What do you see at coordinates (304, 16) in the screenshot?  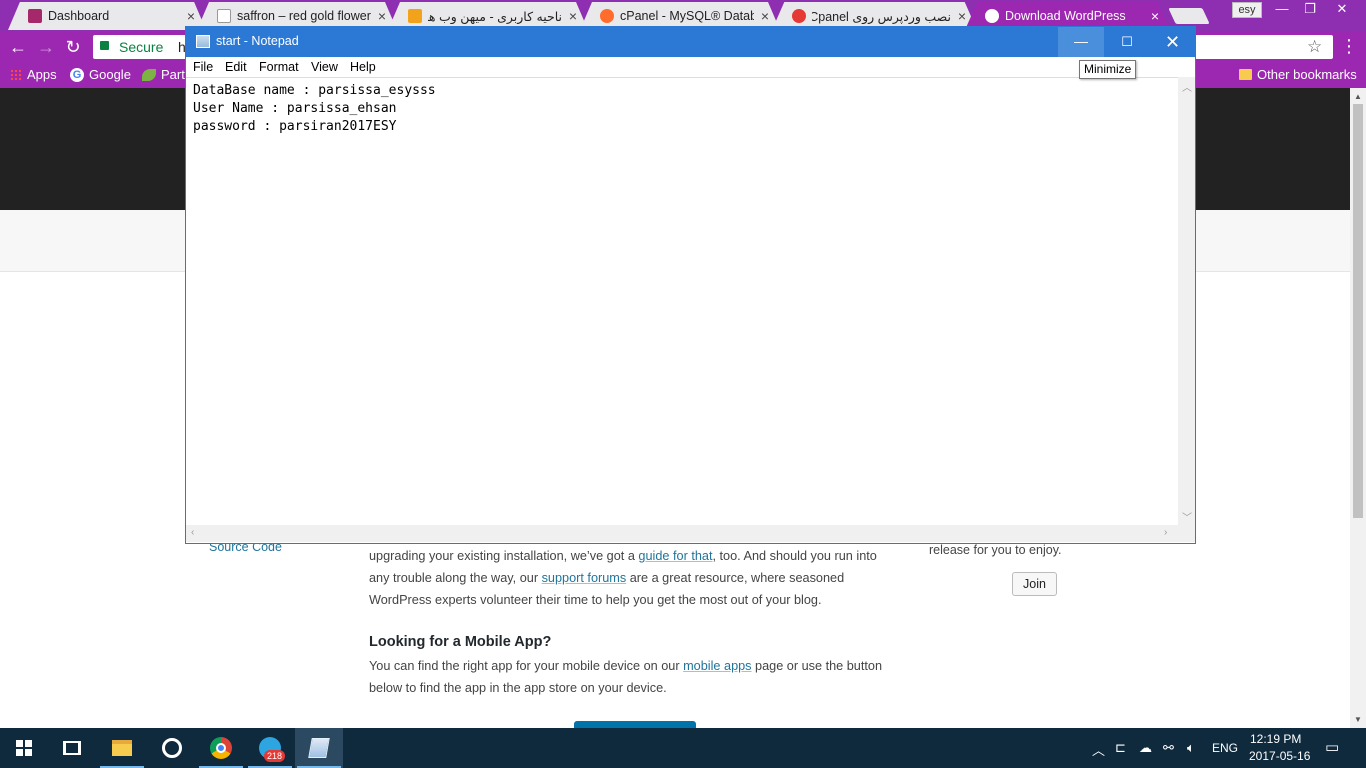 I see `tab-title: saffron – red gold flower` at bounding box center [304, 16].